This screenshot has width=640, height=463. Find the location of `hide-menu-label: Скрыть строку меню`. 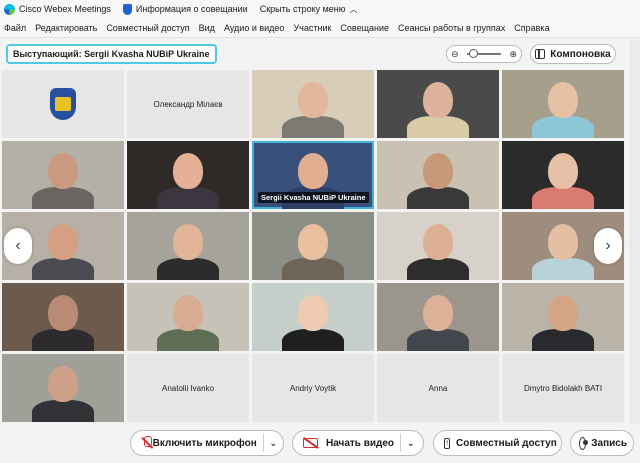

hide-menu-label: Скрыть строку меню is located at coordinates (302, 9).